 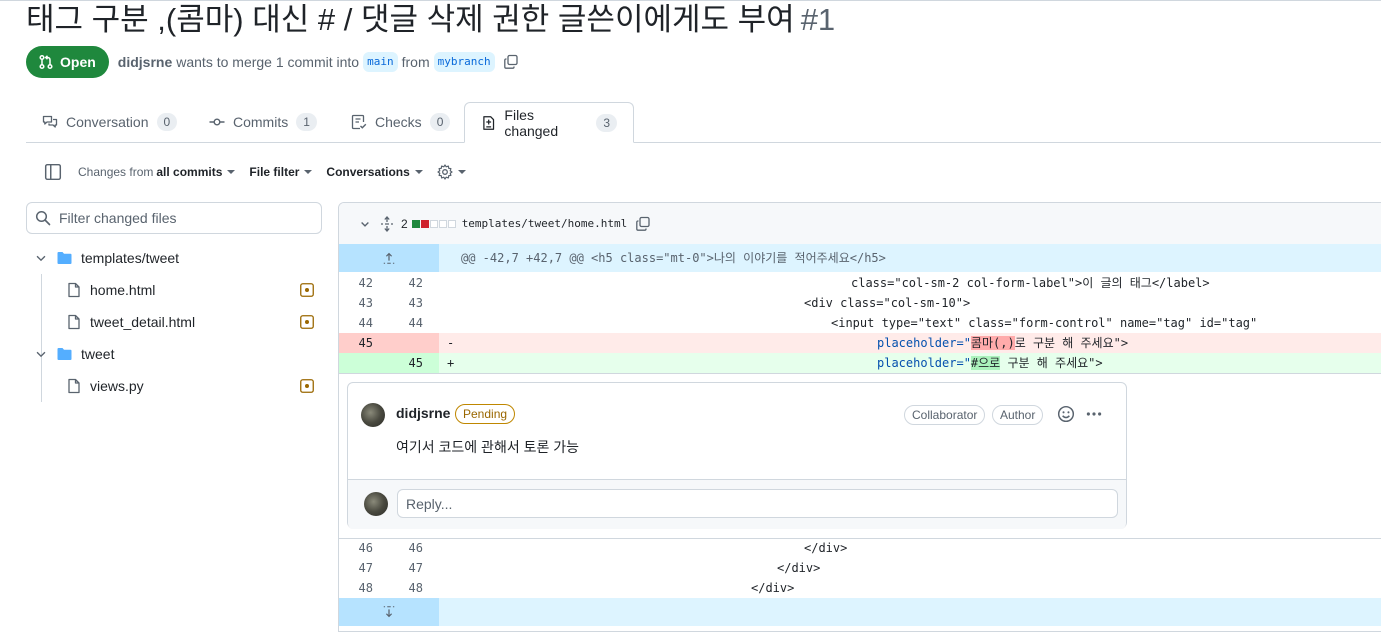 I want to click on tree-file-views-py: views.py, so click(x=194, y=386).